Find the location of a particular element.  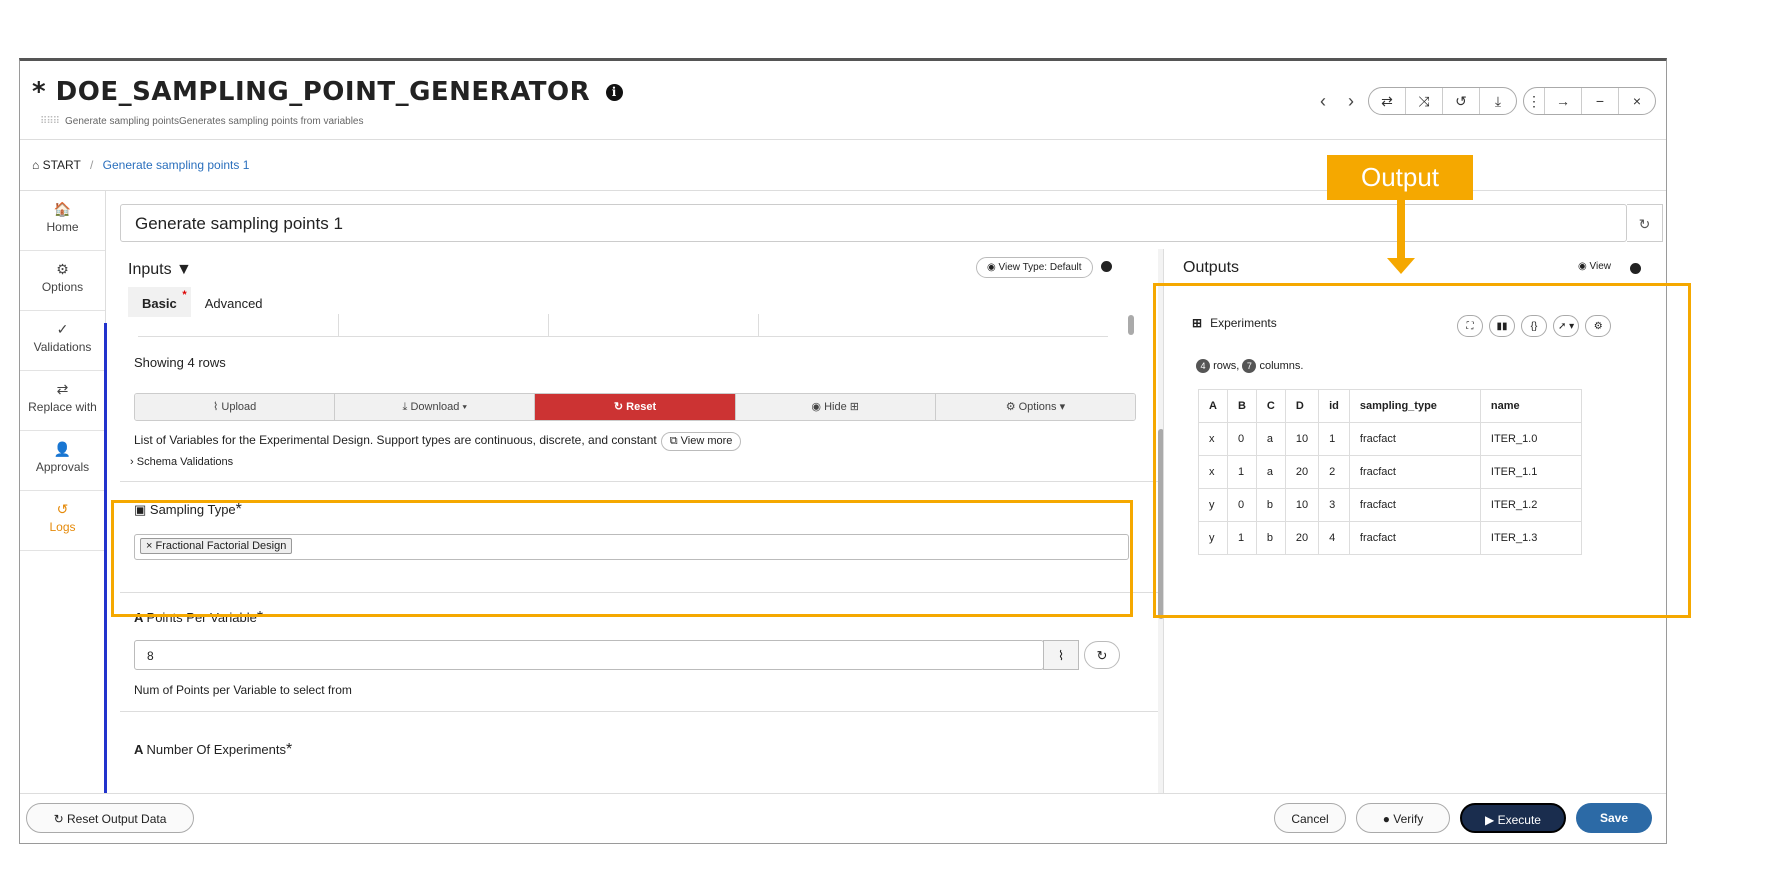

prev-icon: ‹ is located at coordinates (1323, 101).